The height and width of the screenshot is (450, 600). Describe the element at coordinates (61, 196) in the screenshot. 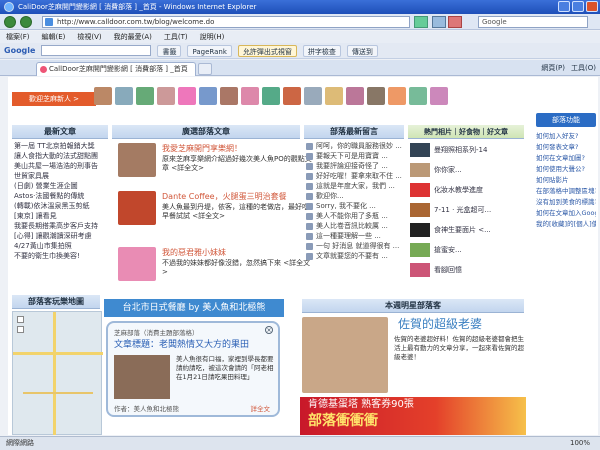

I see `list-item: Astos·法國餐點的傳統` at that location.